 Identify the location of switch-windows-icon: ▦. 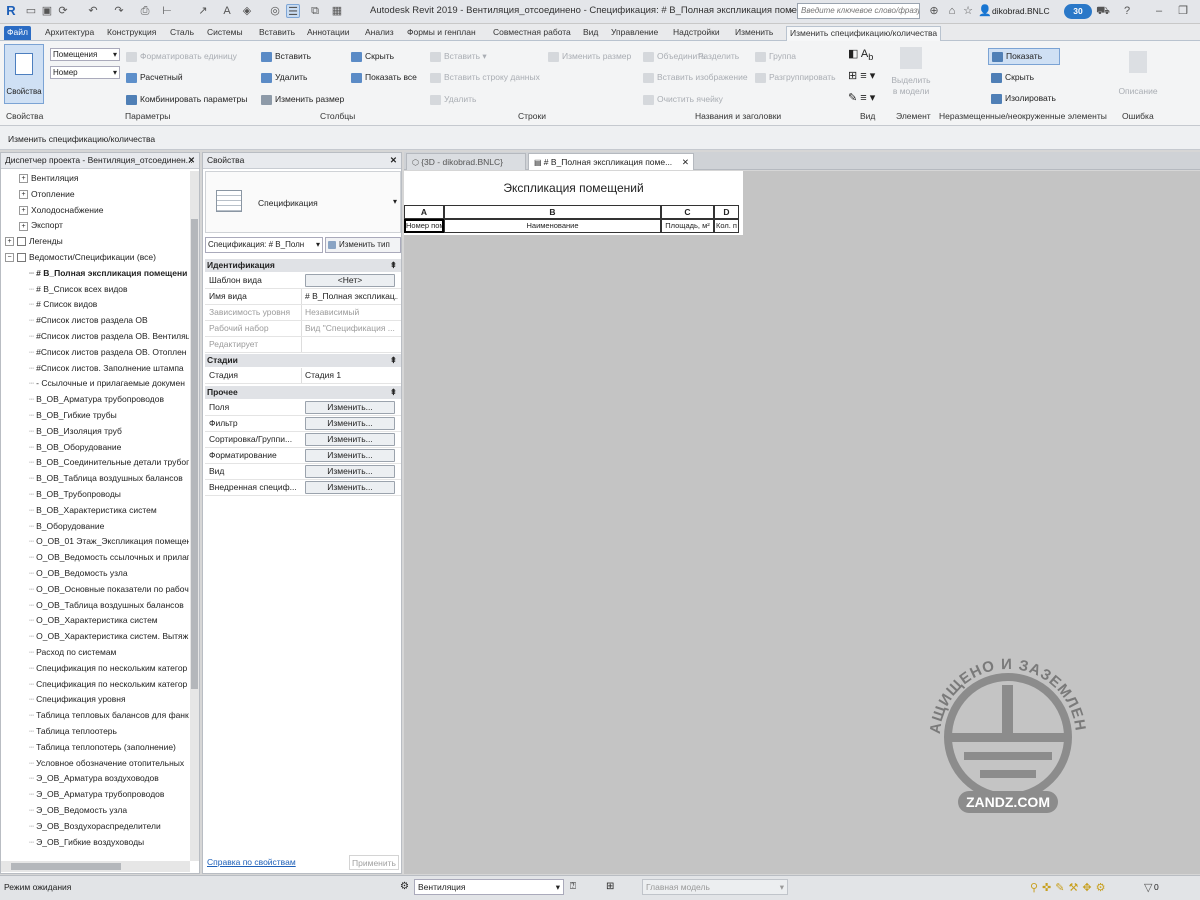
(337, 11).